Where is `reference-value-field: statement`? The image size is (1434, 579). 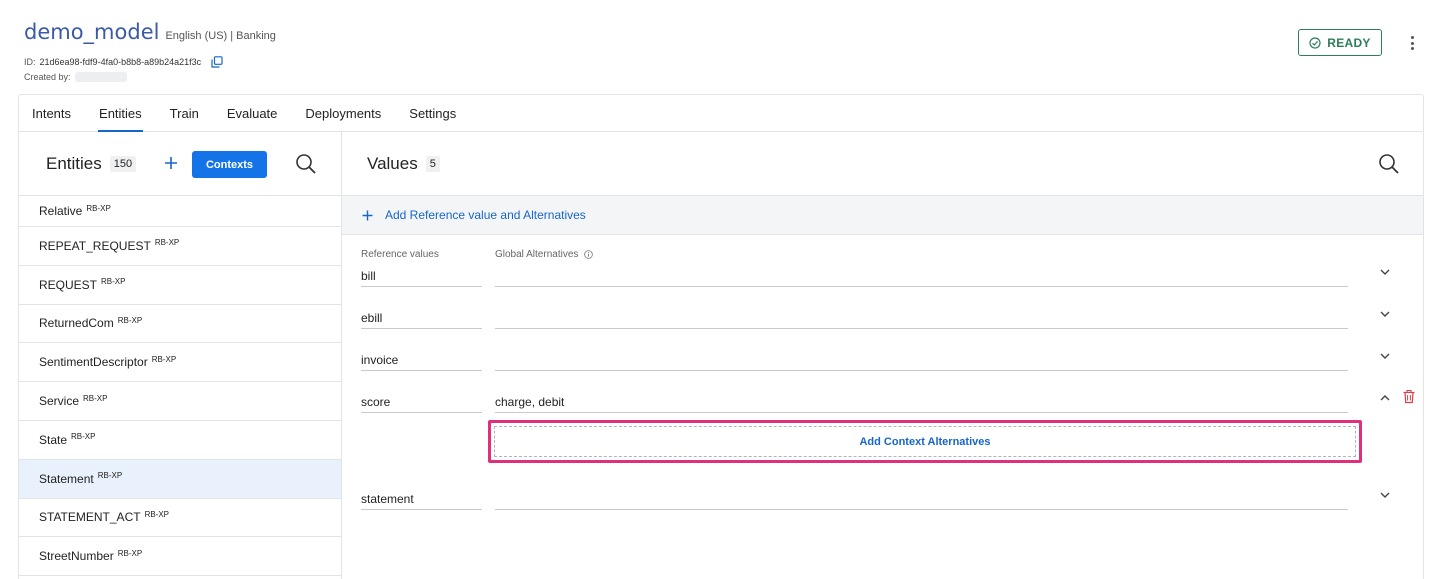 reference-value-field: statement is located at coordinates (421, 498).